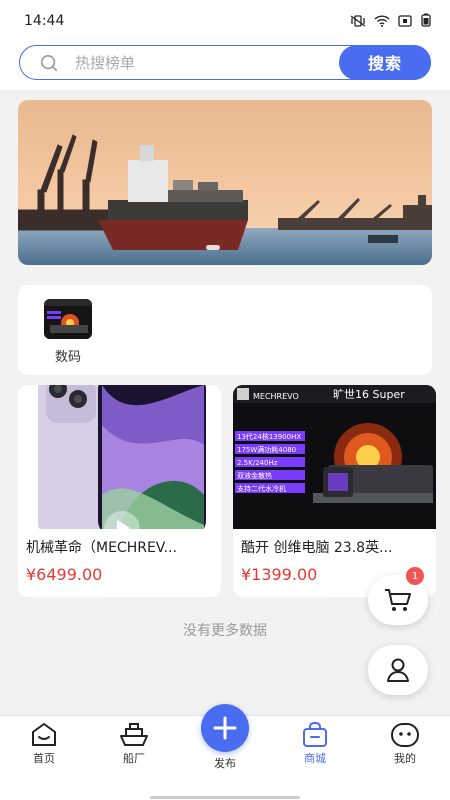  I want to click on spec-line: 双液金散热, so click(254, 475).